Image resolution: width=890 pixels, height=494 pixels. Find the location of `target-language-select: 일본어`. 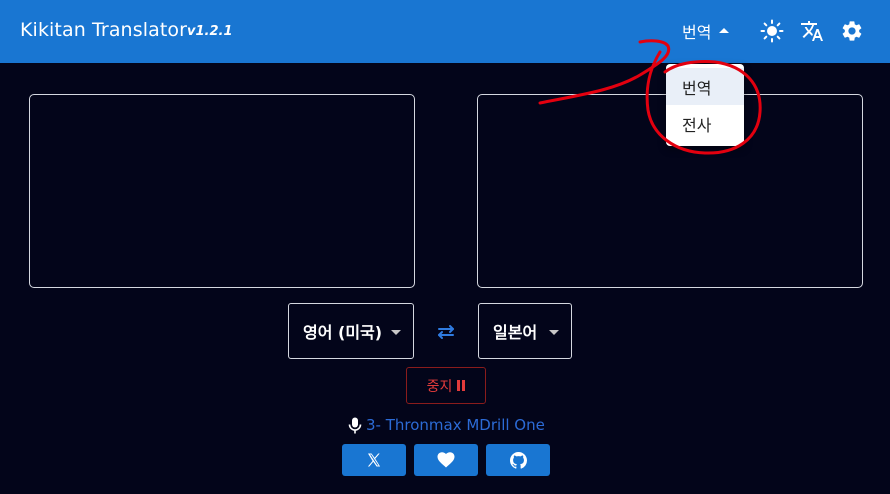

target-language-select: 일본어 is located at coordinates (525, 331).